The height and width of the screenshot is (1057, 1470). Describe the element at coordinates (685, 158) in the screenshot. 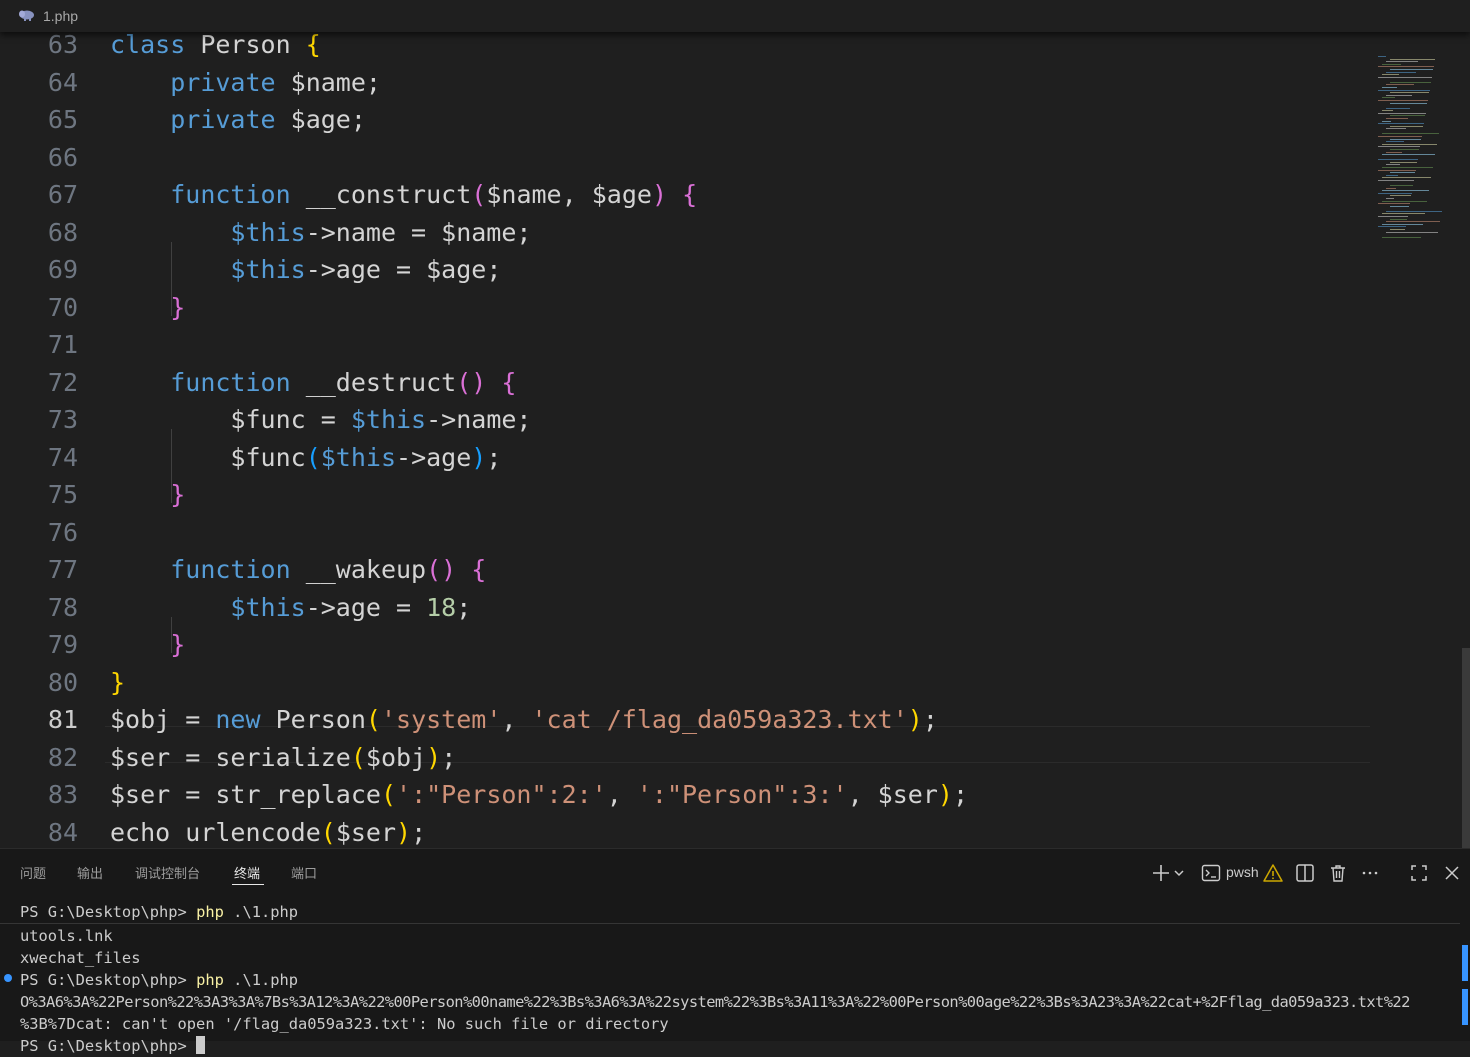

I see `code-line: 66` at that location.